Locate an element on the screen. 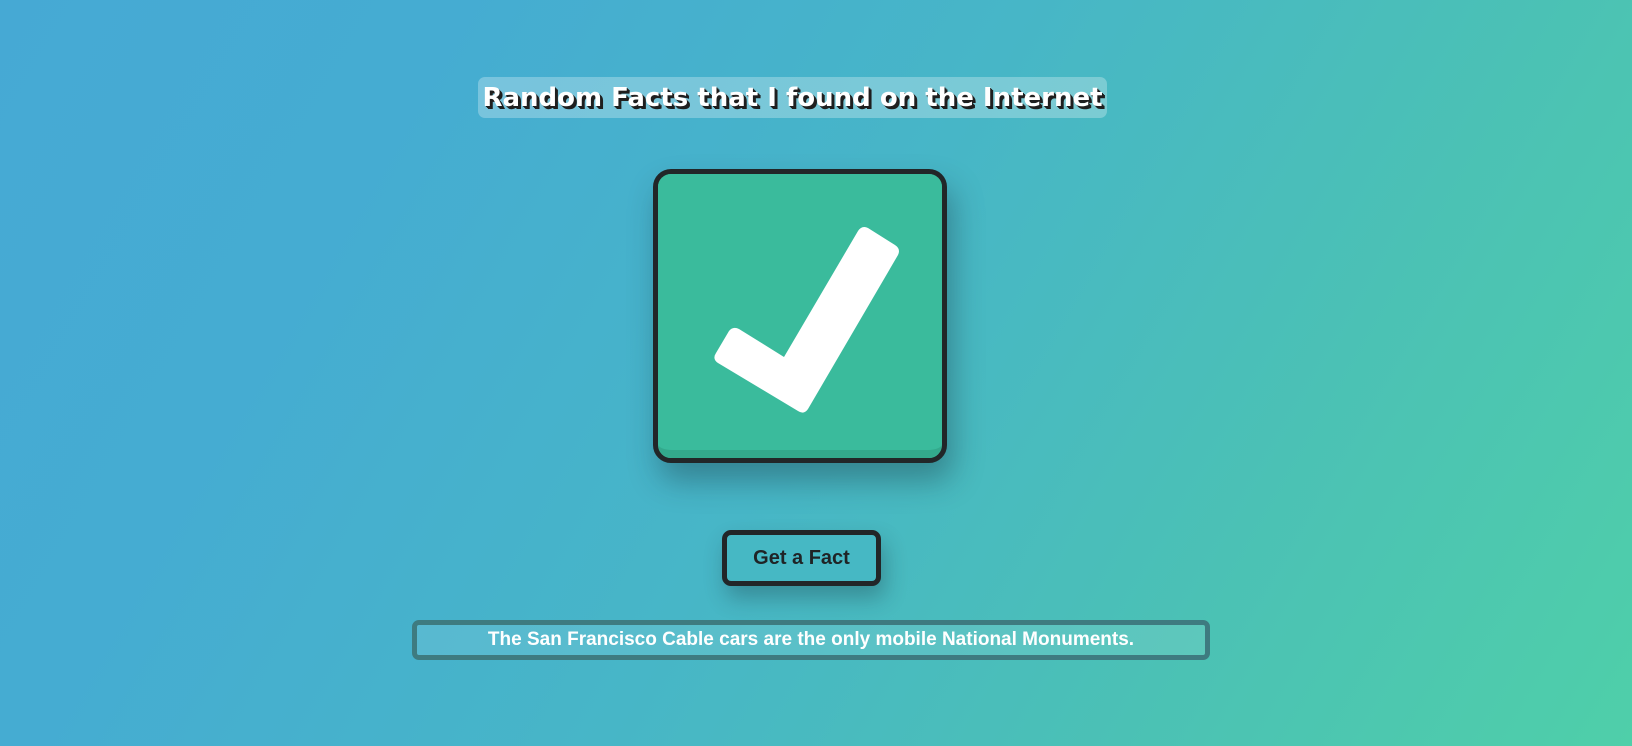  status-card is located at coordinates (800, 316).